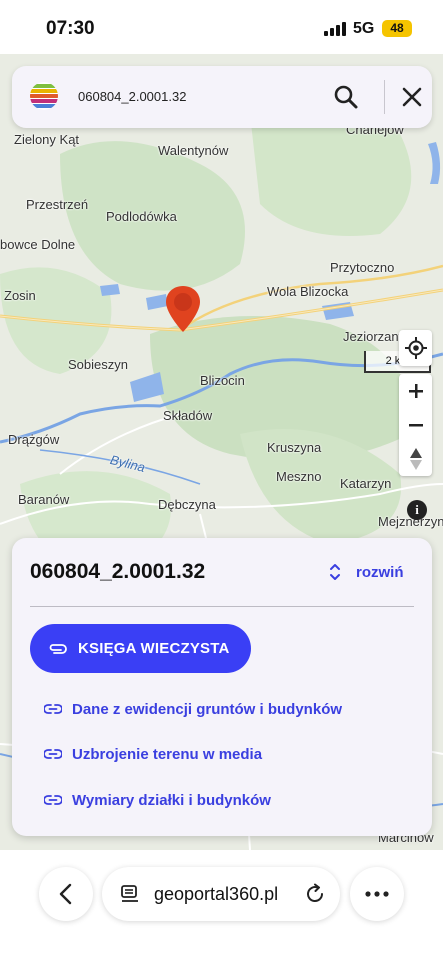 The image size is (443, 960). Describe the element at coordinates (417, 510) in the screenshot. I see `info-icon: i` at that location.